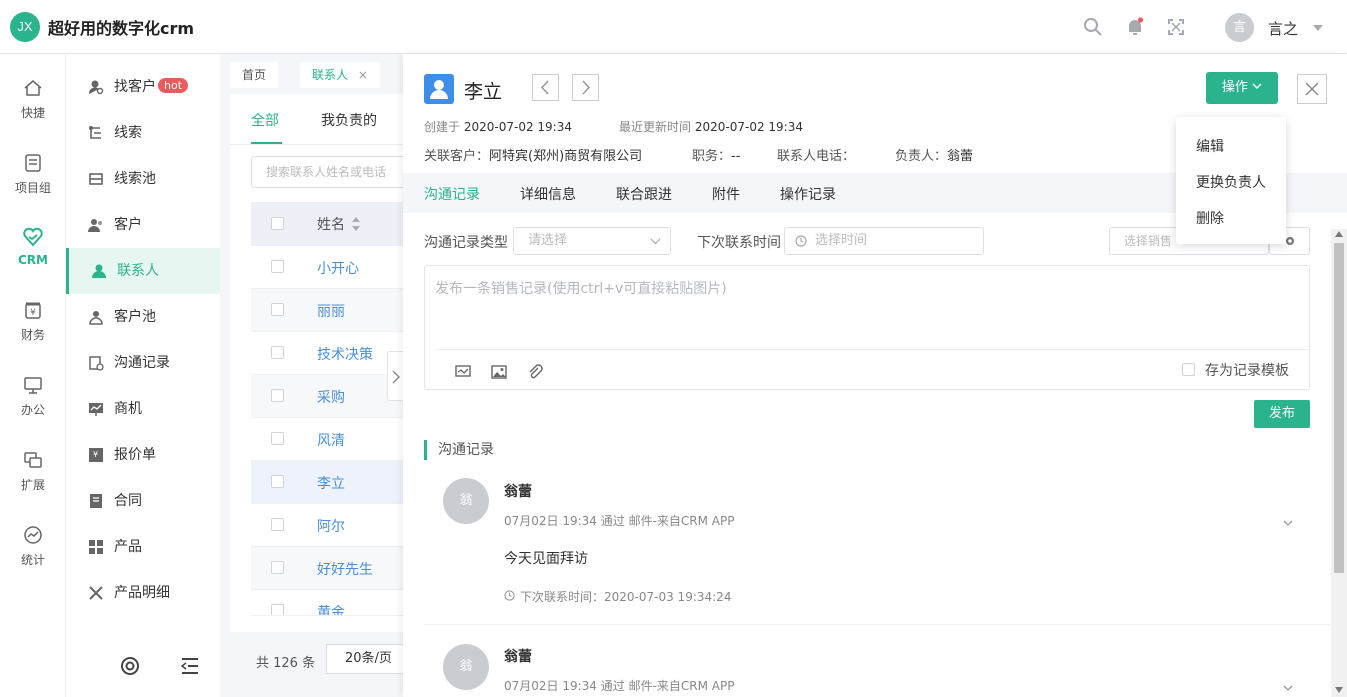 Image resolution: width=1347 pixels, height=697 pixels. Describe the element at coordinates (130, 666) in the screenshot. I see `settings-icon` at that location.